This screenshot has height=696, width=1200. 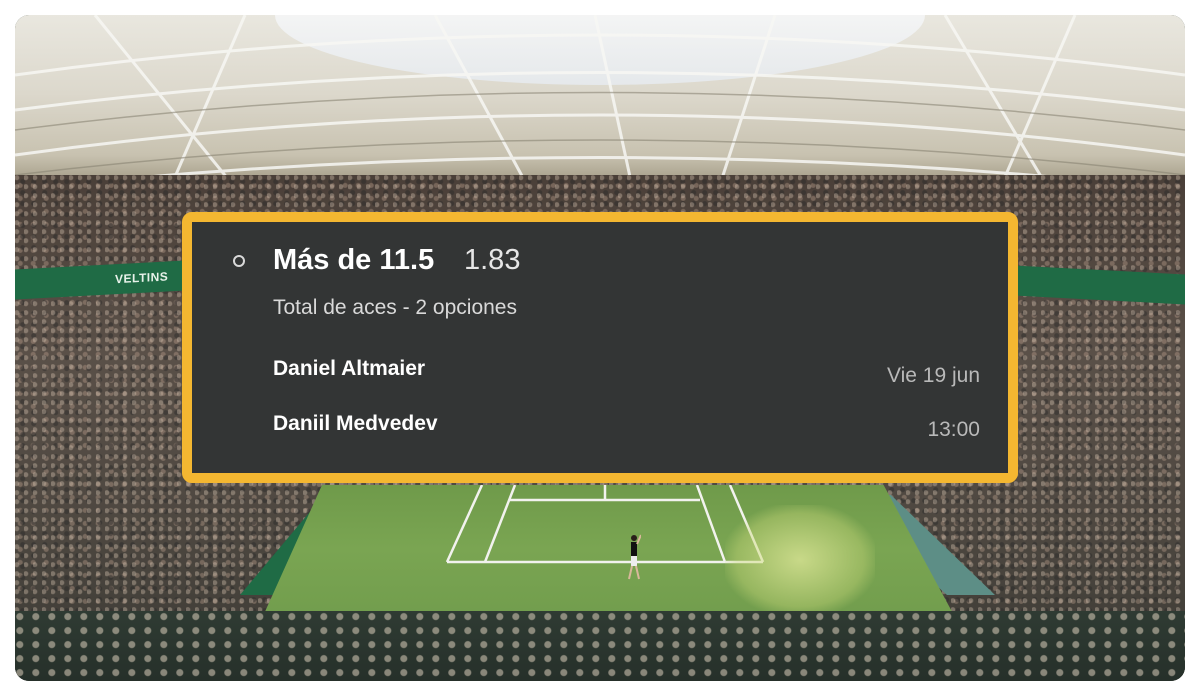 What do you see at coordinates (395, 307) in the screenshot?
I see `market-name: Total de aces - 2 opciones` at bounding box center [395, 307].